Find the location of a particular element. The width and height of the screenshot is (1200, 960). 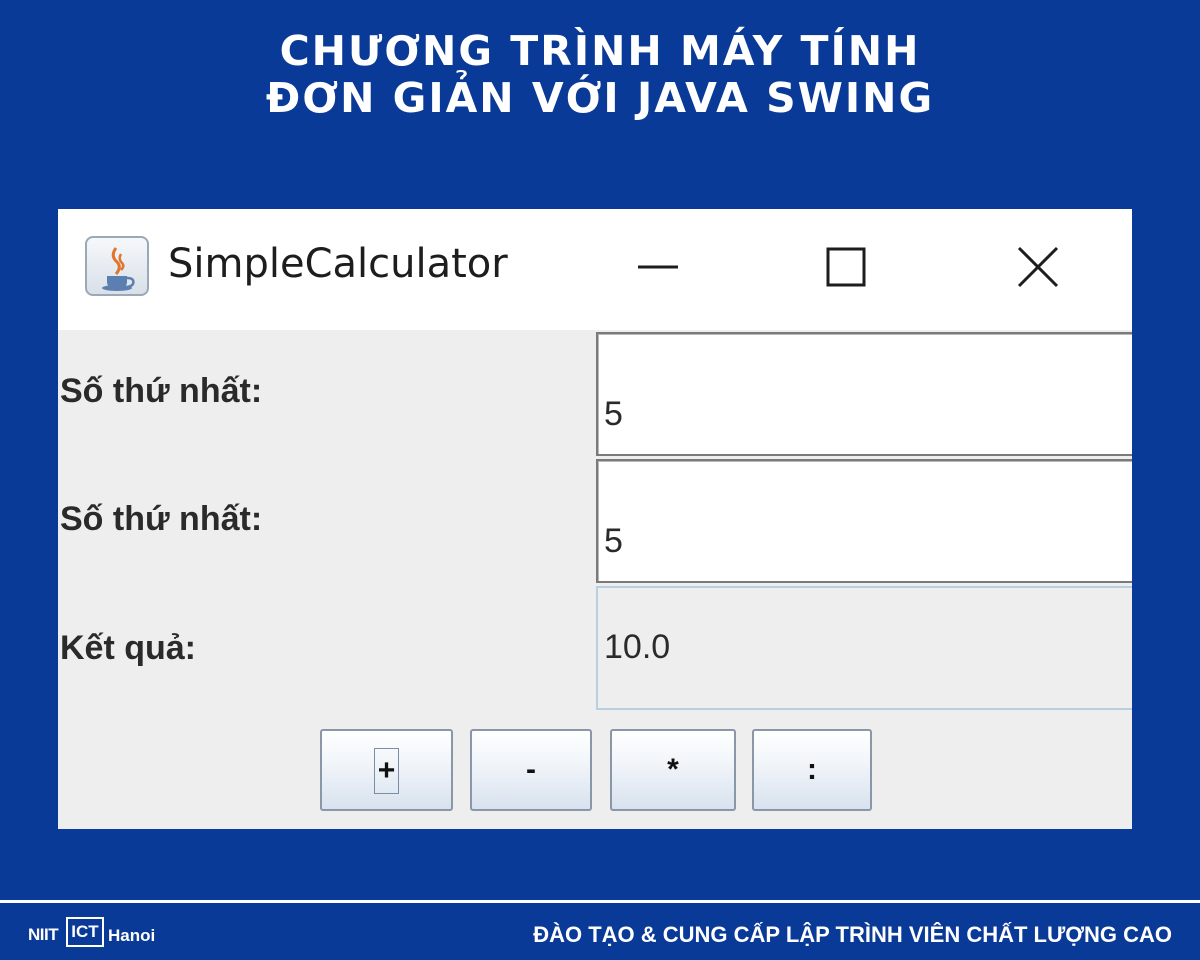

logo-niit-text: NIIT is located at coordinates (43, 934).